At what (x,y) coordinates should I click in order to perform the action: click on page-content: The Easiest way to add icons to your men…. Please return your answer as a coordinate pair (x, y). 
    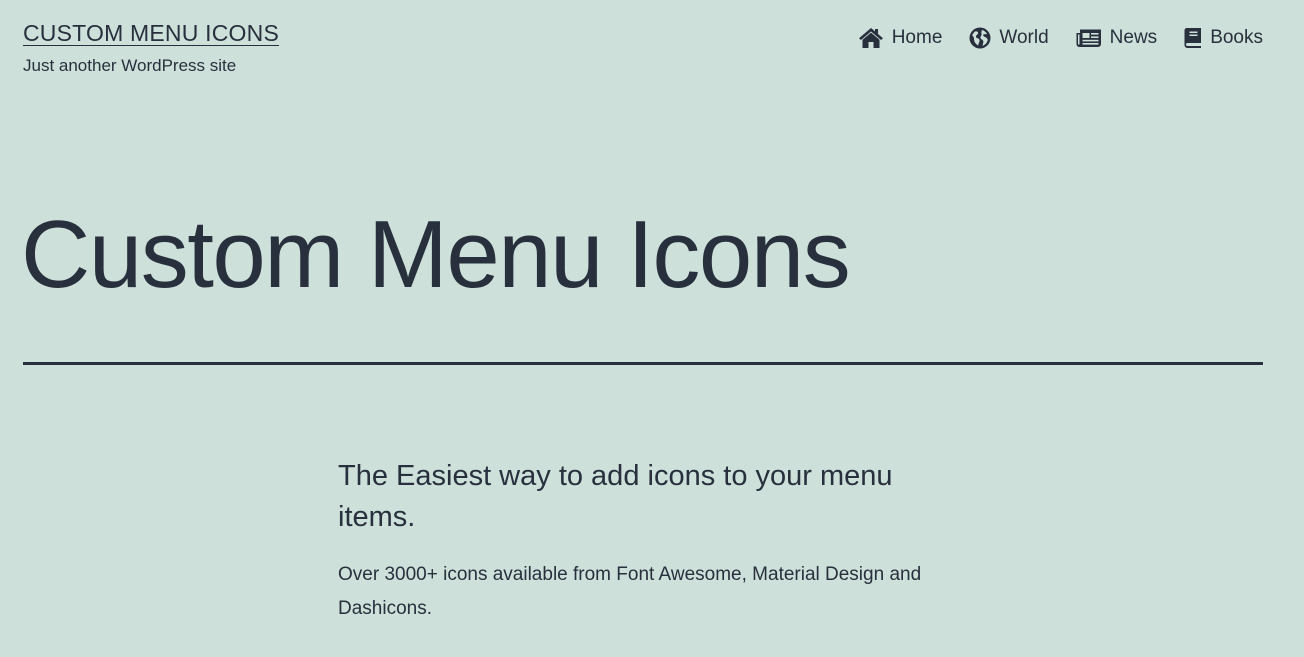
    Looking at the image, I should click on (648, 541).